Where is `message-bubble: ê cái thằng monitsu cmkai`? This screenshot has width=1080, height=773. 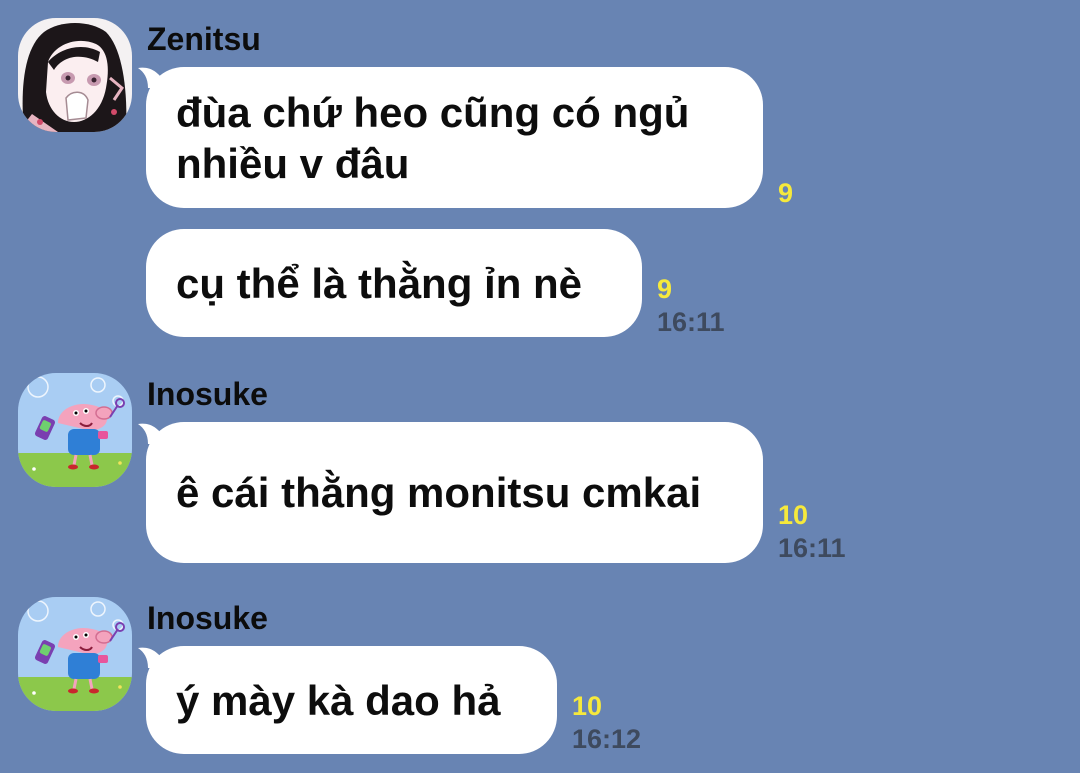
message-bubble: ê cái thằng monitsu cmkai is located at coordinates (454, 492).